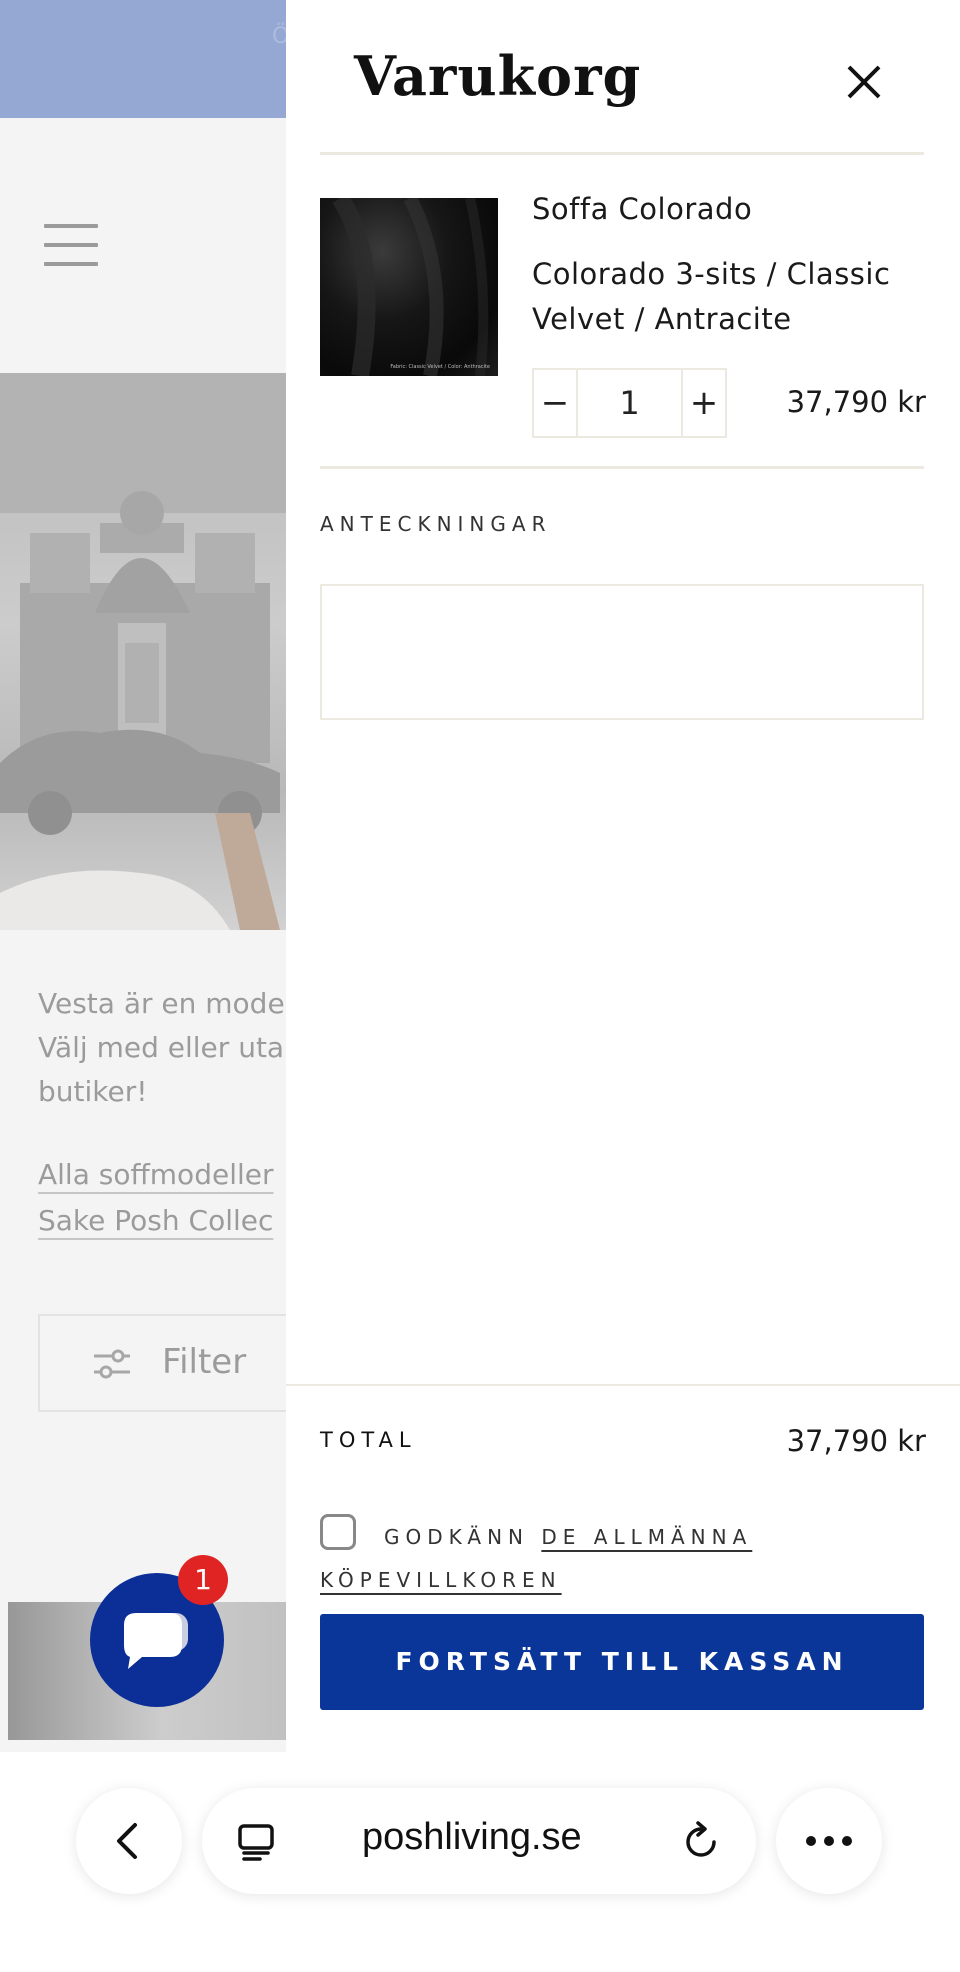 The height and width of the screenshot is (1972, 960). I want to click on chevron-left-icon, so click(127, 1841).